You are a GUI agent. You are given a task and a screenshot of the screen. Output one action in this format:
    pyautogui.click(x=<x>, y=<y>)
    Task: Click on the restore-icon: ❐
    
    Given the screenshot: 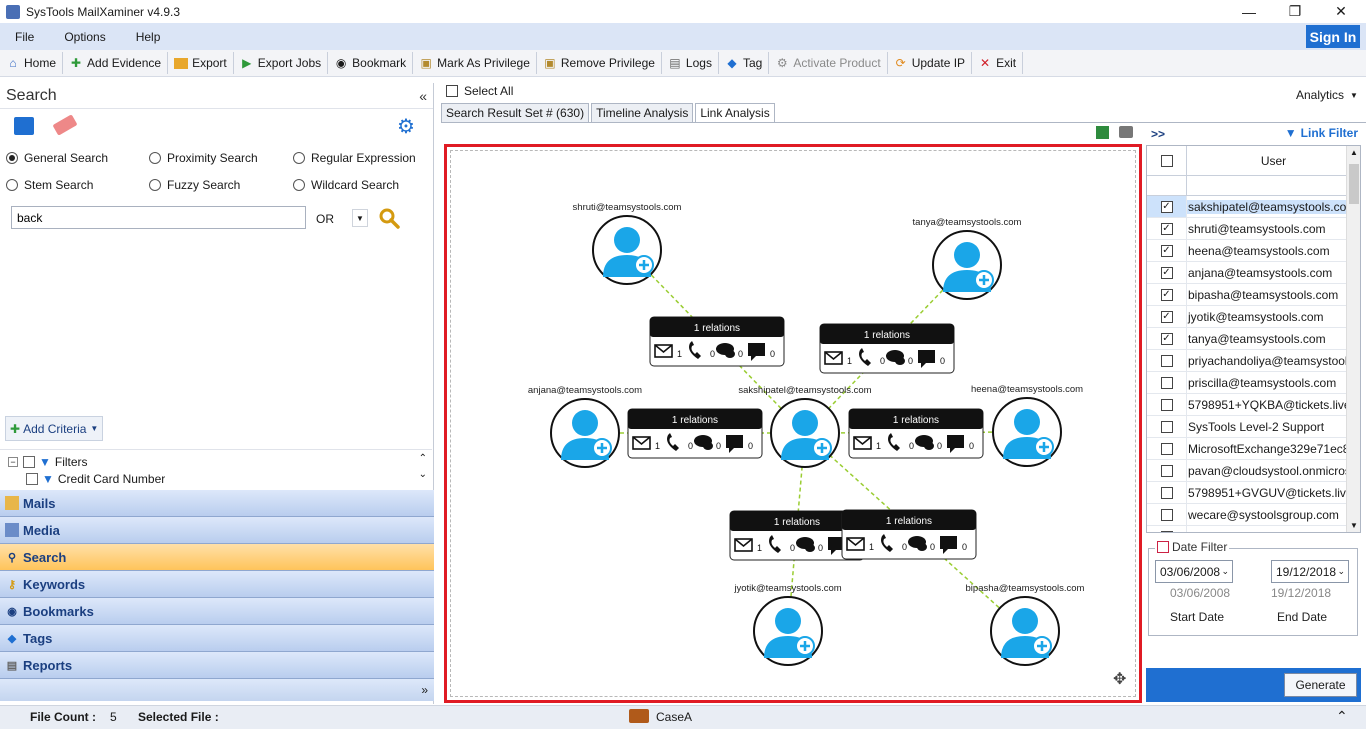 What is the action you would take?
    pyautogui.click(x=1295, y=11)
    